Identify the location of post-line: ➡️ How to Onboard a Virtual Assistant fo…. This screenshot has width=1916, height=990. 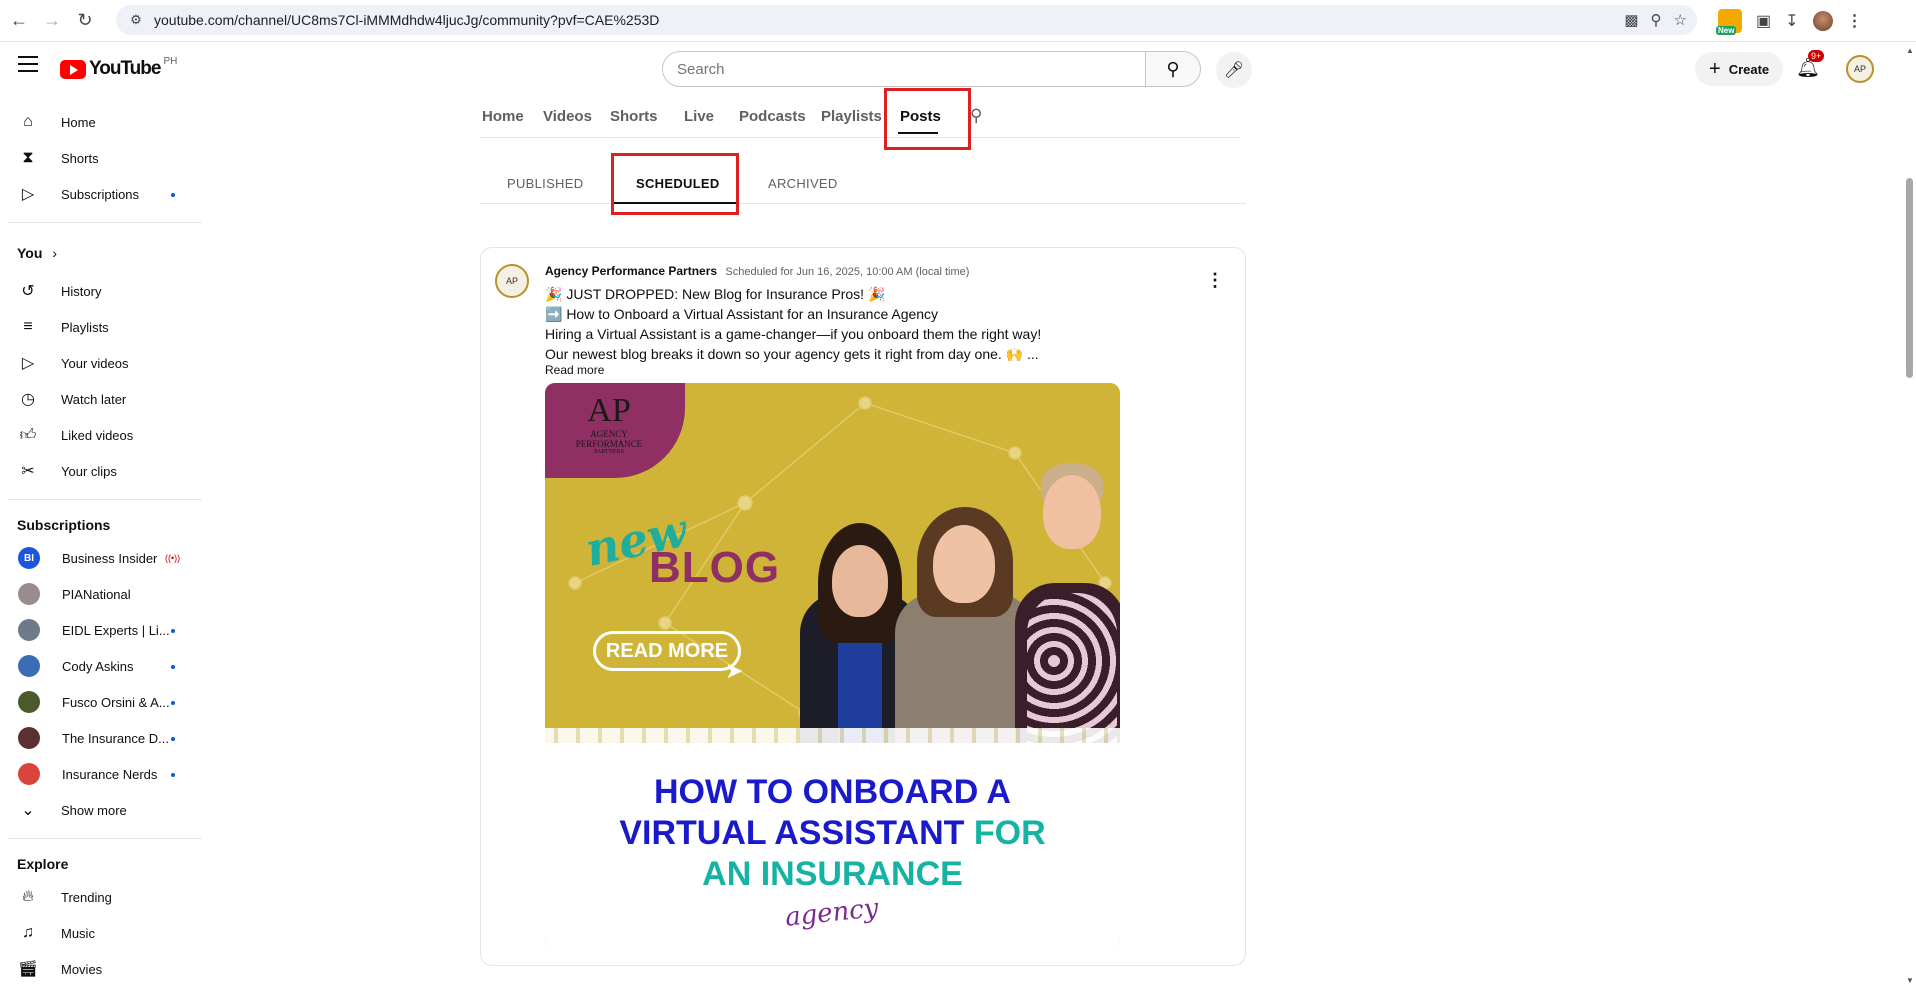
(742, 314).